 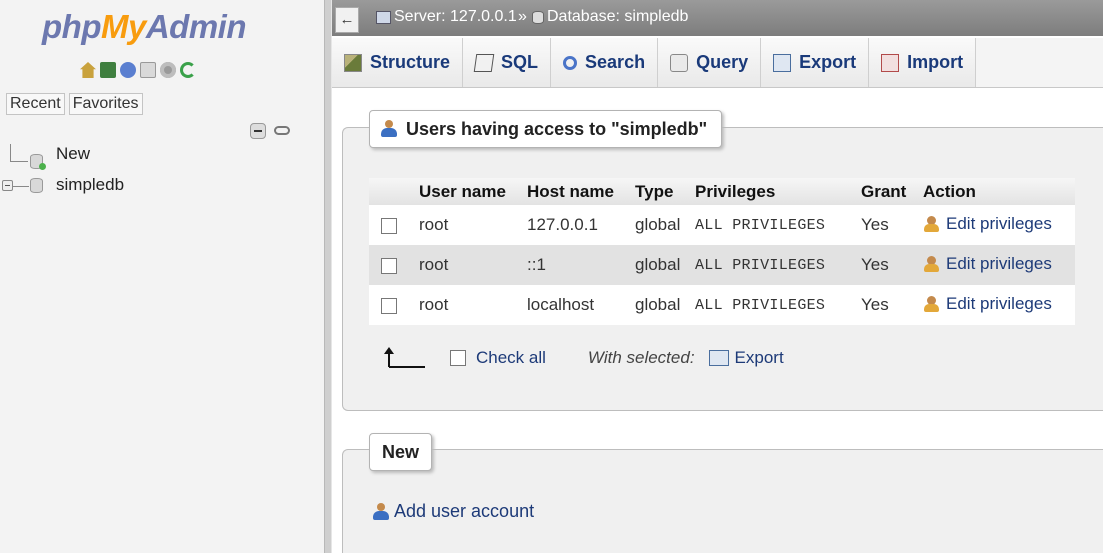 What do you see at coordinates (38, 162) in the screenshot?
I see `new-database-icon` at bounding box center [38, 162].